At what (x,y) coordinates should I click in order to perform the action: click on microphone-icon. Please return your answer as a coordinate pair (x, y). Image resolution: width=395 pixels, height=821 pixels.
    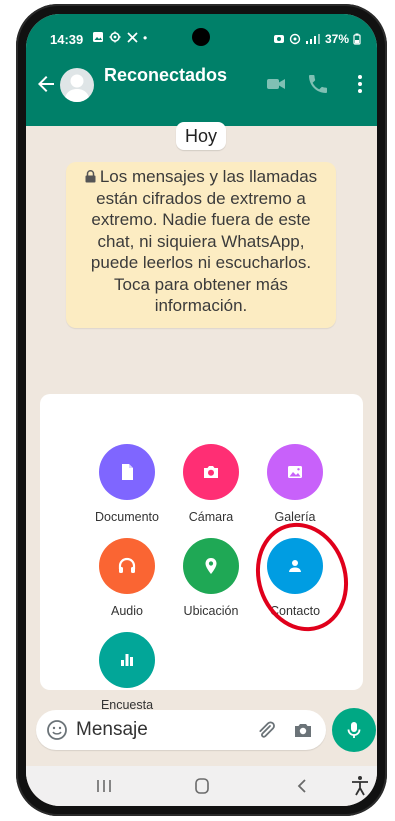
    Looking at the image, I should click on (354, 730).